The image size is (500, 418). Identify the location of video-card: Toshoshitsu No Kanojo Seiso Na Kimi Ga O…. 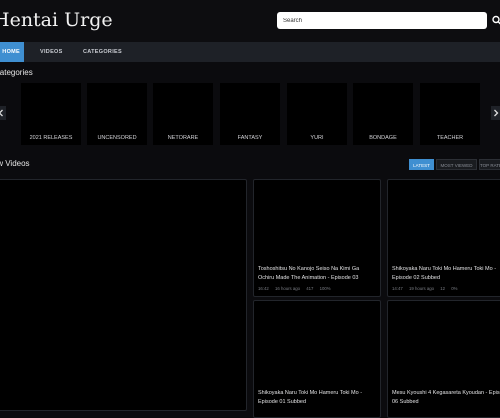
(317, 238).